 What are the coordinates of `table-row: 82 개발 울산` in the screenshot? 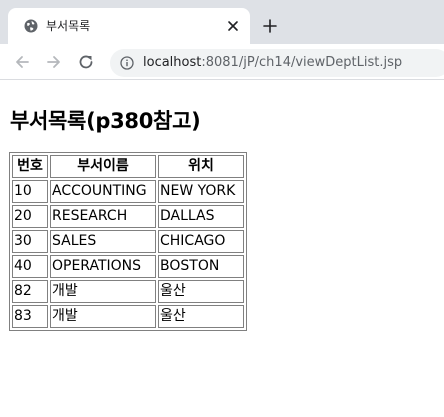 It's located at (128, 291).